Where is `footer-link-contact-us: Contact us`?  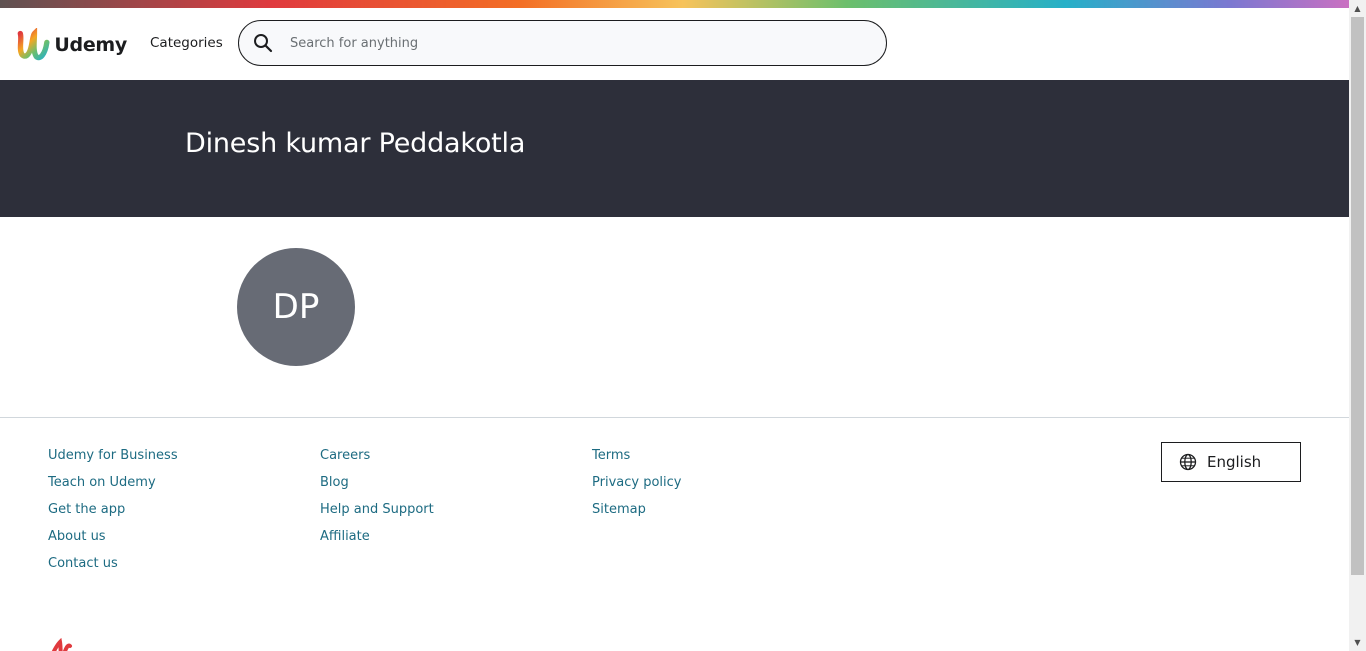 footer-link-contact-us: Contact us is located at coordinates (113, 566).